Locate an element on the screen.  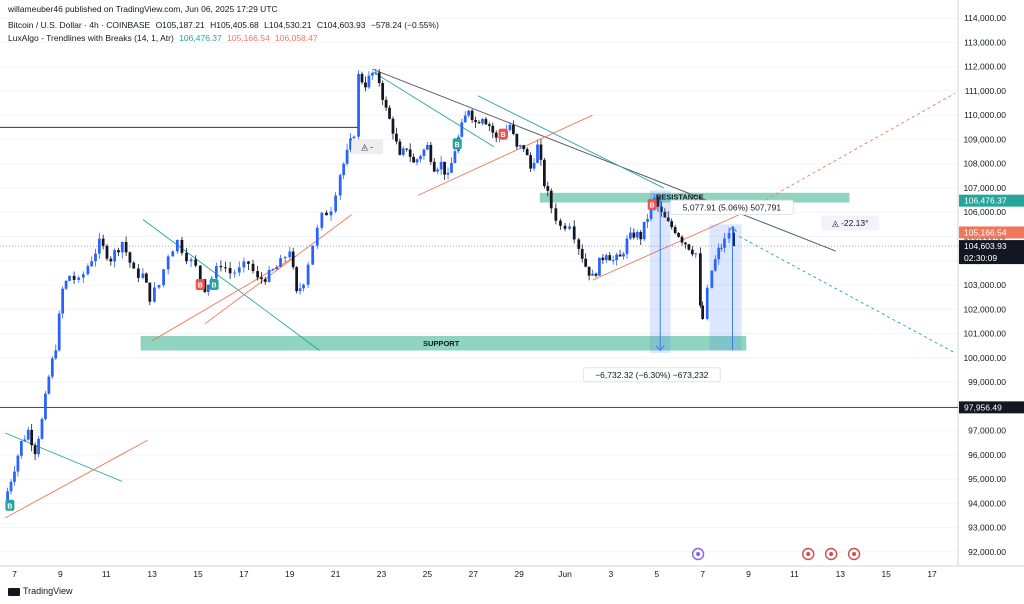
time-tick-label: 19 is located at coordinates (290, 574).